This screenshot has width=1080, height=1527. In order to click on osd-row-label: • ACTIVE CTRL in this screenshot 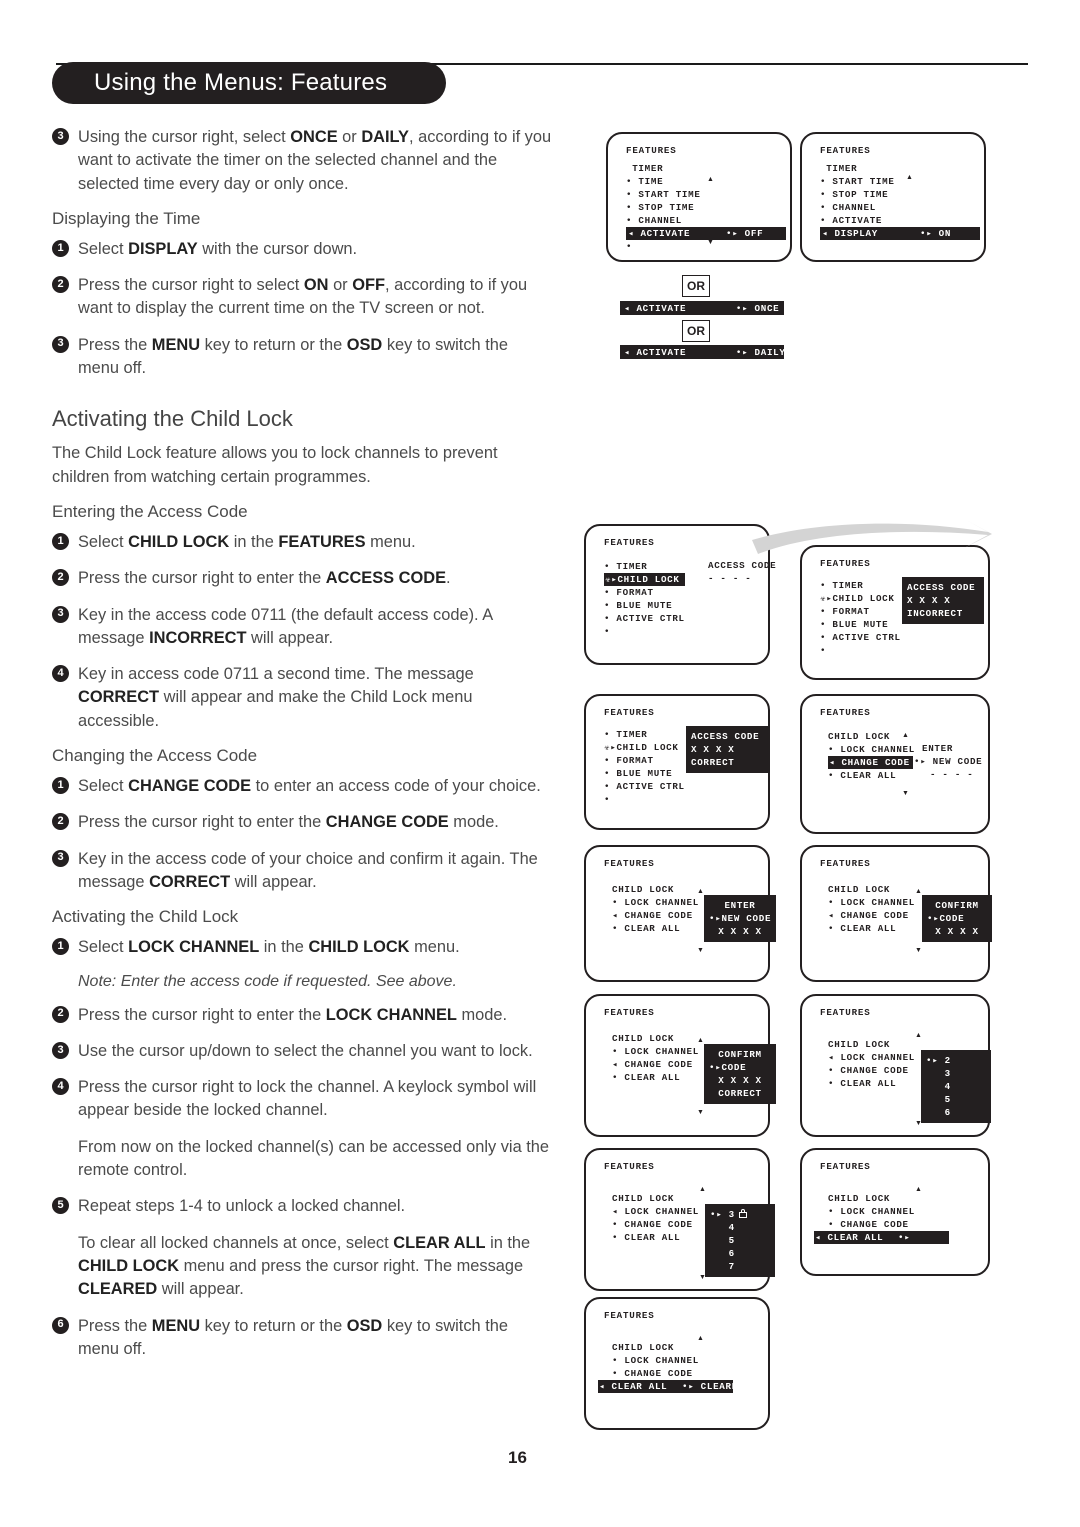, I will do `click(860, 637)`.